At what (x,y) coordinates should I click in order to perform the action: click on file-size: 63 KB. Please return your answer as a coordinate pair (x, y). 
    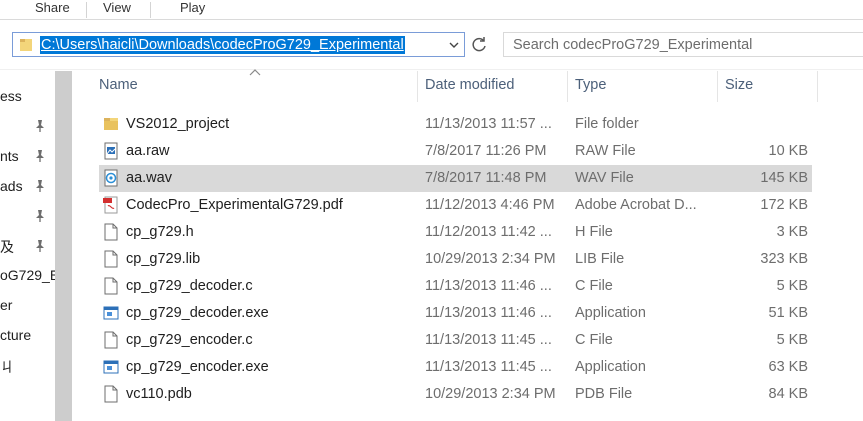
    Looking at the image, I should click on (788, 367).